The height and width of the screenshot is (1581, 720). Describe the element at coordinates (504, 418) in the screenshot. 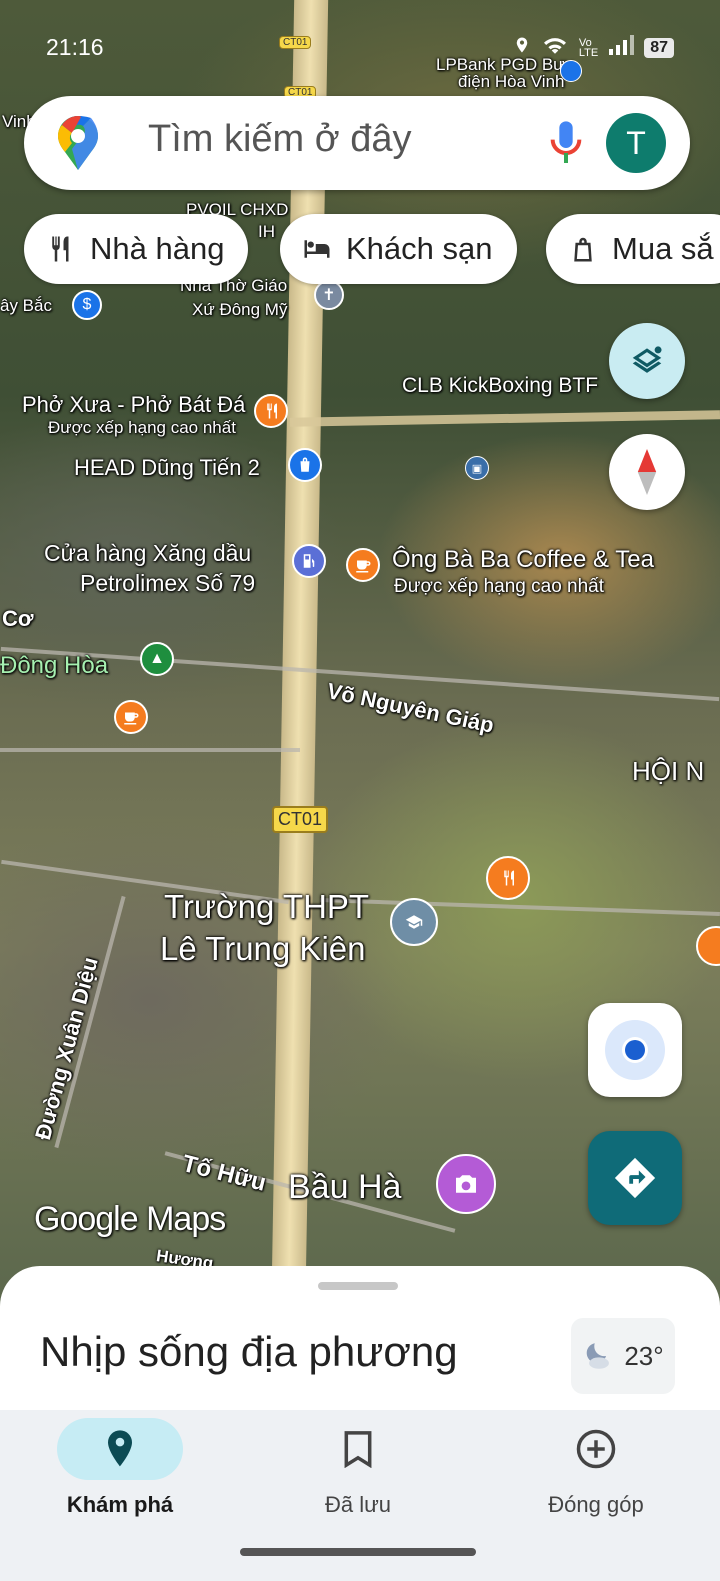

I see `road-kickboxing` at that location.